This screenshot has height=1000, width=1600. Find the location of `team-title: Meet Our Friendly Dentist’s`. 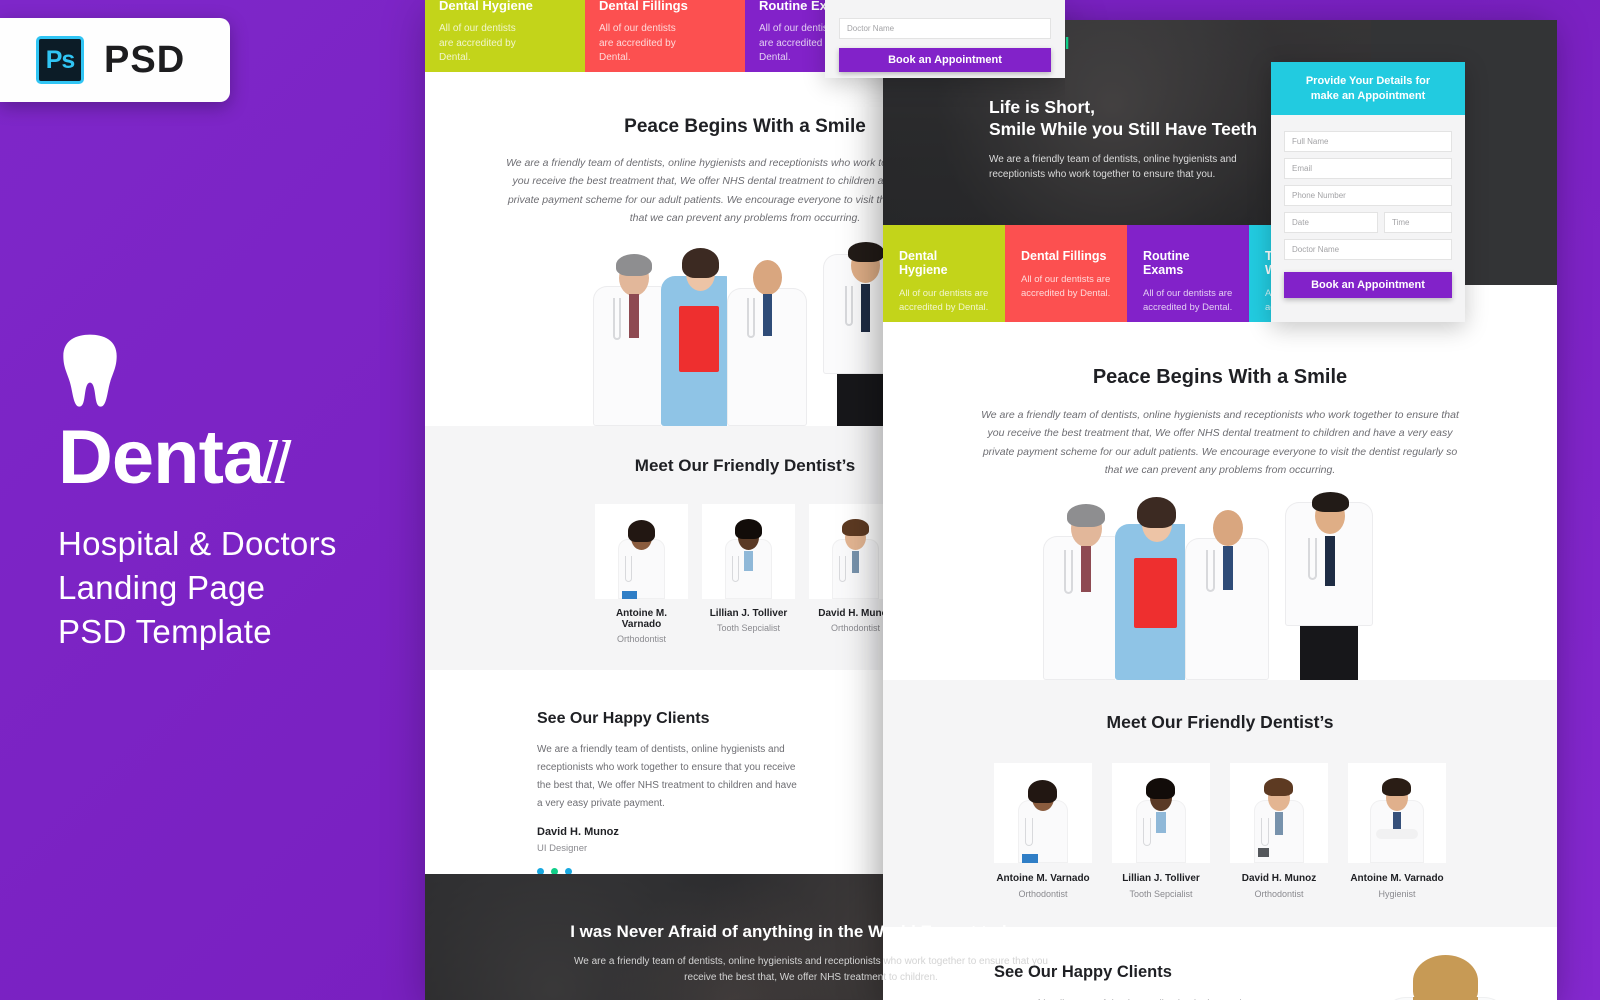

team-title: Meet Our Friendly Dentist’s is located at coordinates (1220, 721).